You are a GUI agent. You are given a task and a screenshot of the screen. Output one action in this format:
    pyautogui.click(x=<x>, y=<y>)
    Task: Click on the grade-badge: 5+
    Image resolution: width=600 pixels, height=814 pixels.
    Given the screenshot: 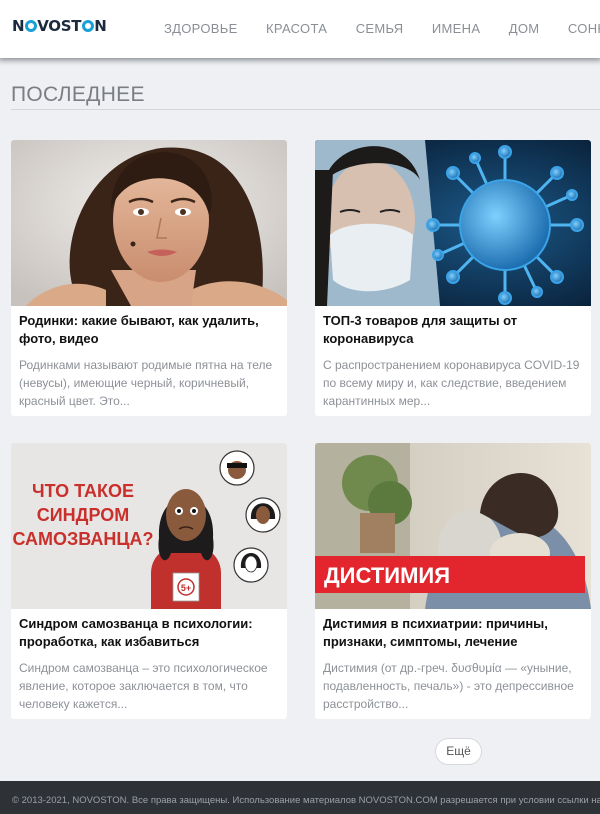 What is the action you would take?
    pyautogui.click(x=186, y=588)
    